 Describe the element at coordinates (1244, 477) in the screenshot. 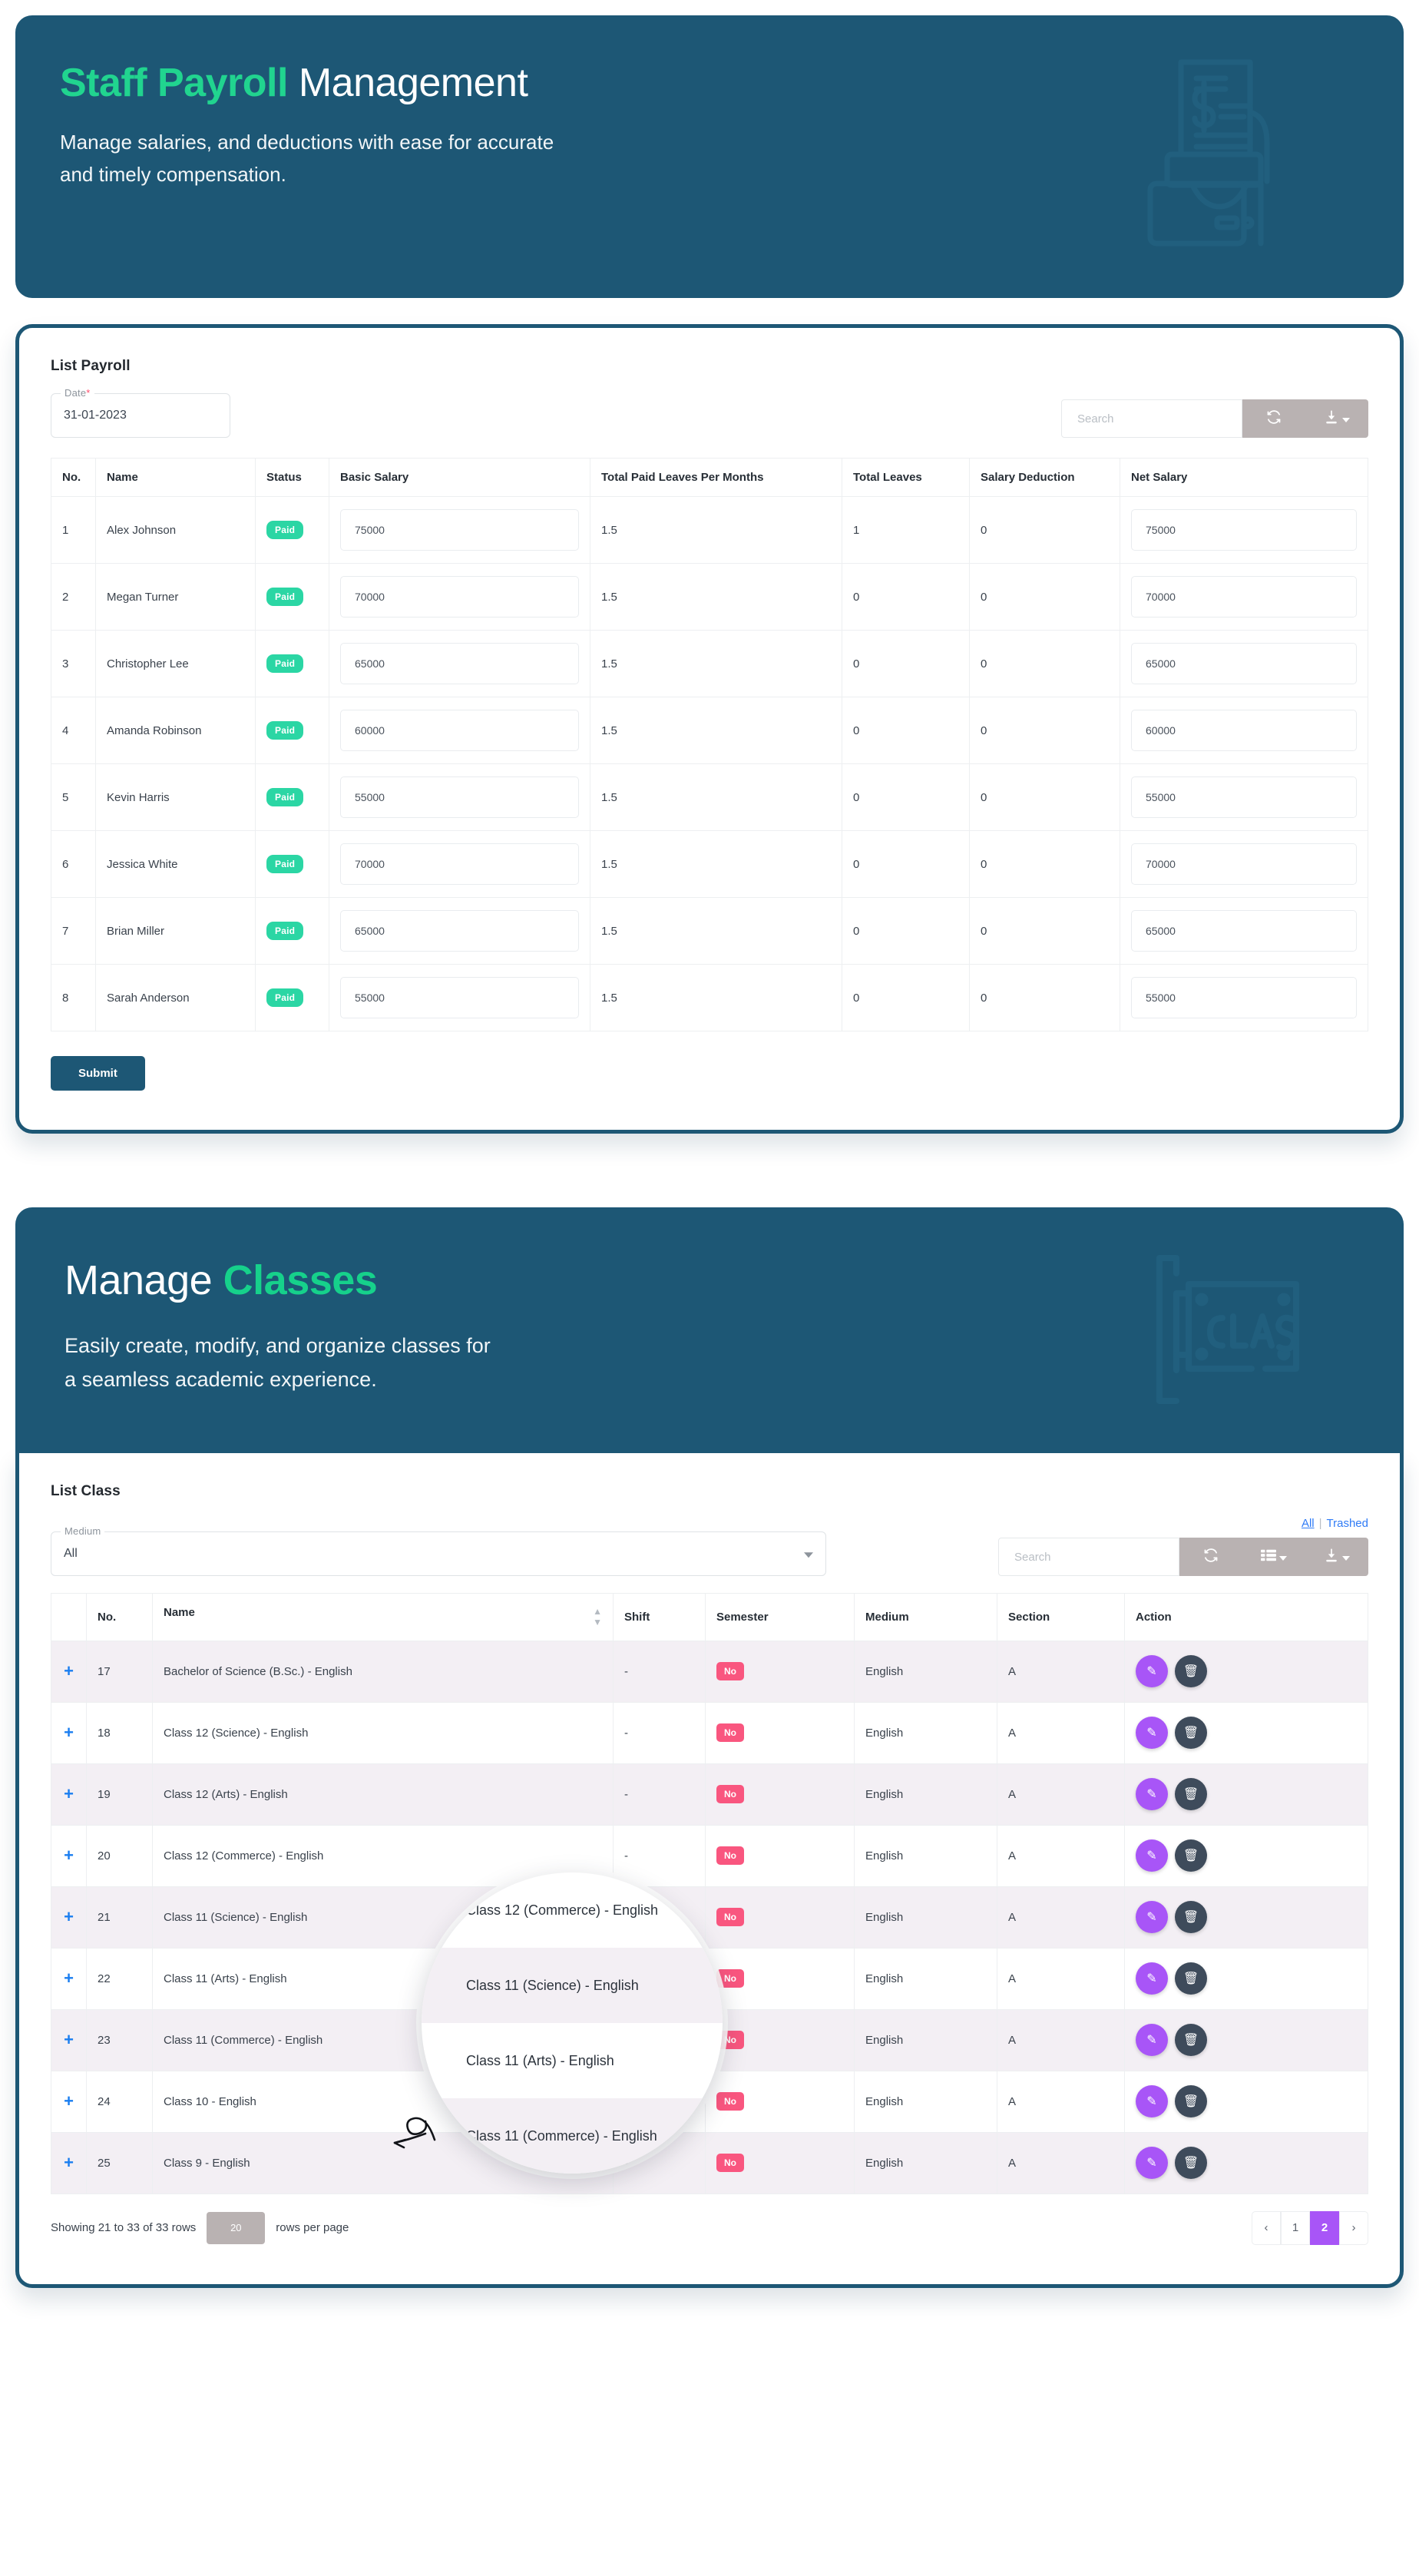

I see `col-net-salary: Net Salary` at that location.